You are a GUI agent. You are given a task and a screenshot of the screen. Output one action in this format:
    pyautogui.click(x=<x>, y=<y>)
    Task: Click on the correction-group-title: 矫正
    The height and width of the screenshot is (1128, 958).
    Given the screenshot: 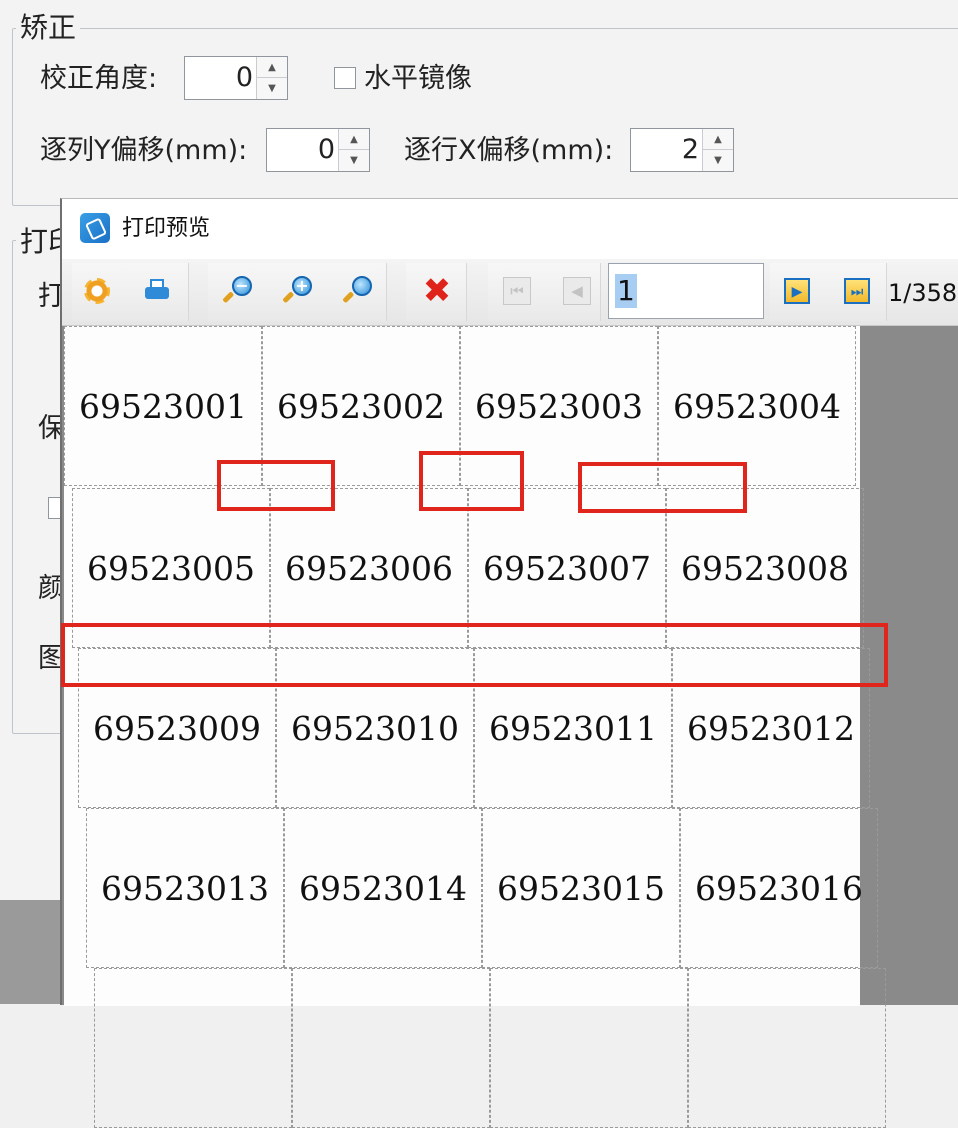 What is the action you would take?
    pyautogui.click(x=48, y=28)
    